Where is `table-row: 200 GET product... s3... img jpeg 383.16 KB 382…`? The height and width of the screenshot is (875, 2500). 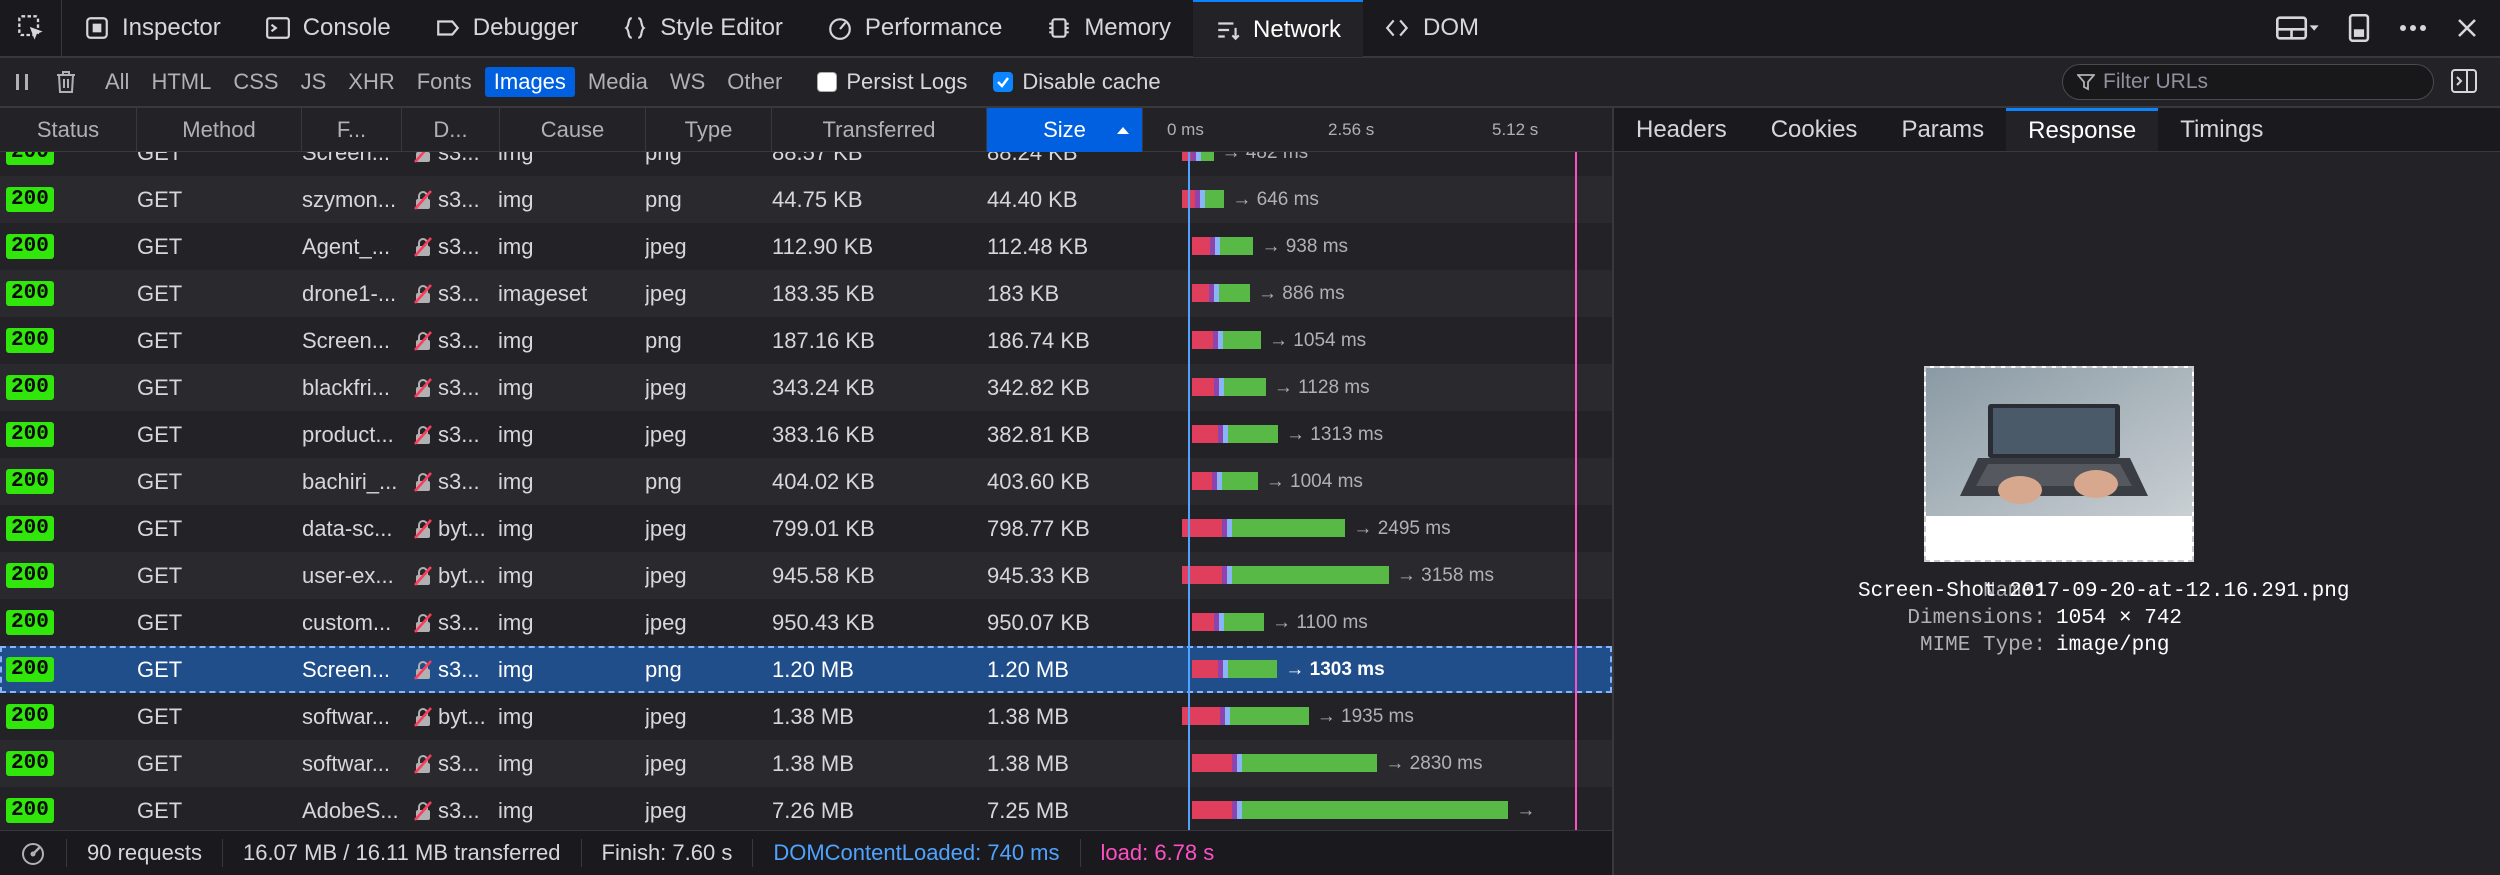
table-row: 200 GET product... s3... img jpeg 383.16 KB 382… is located at coordinates (806, 434).